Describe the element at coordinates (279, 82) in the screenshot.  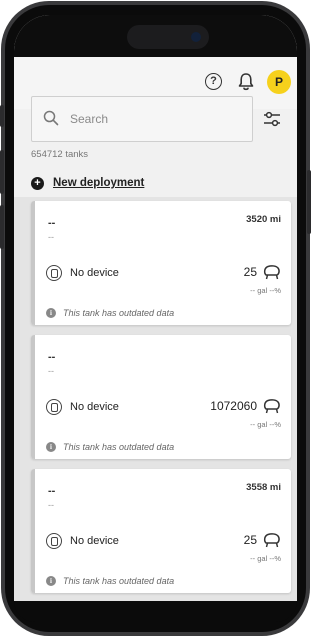
I see `avatar: P` at that location.